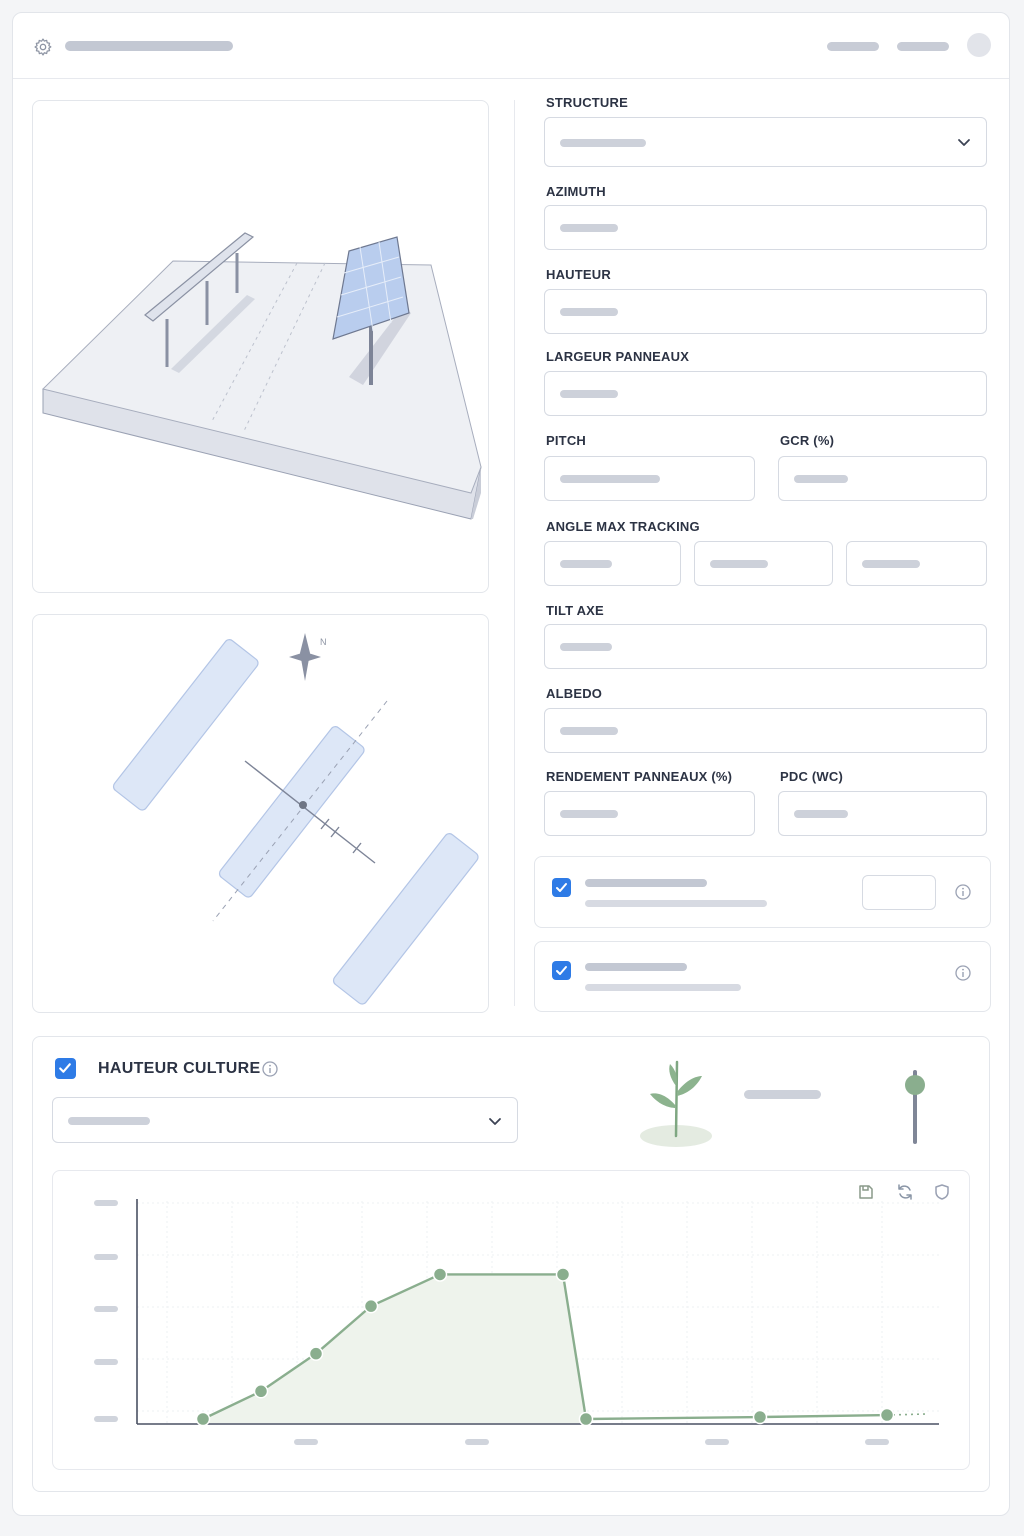 The width and height of the screenshot is (1024, 1536). I want to click on tilt-axe-label: TILT AXE, so click(575, 610).